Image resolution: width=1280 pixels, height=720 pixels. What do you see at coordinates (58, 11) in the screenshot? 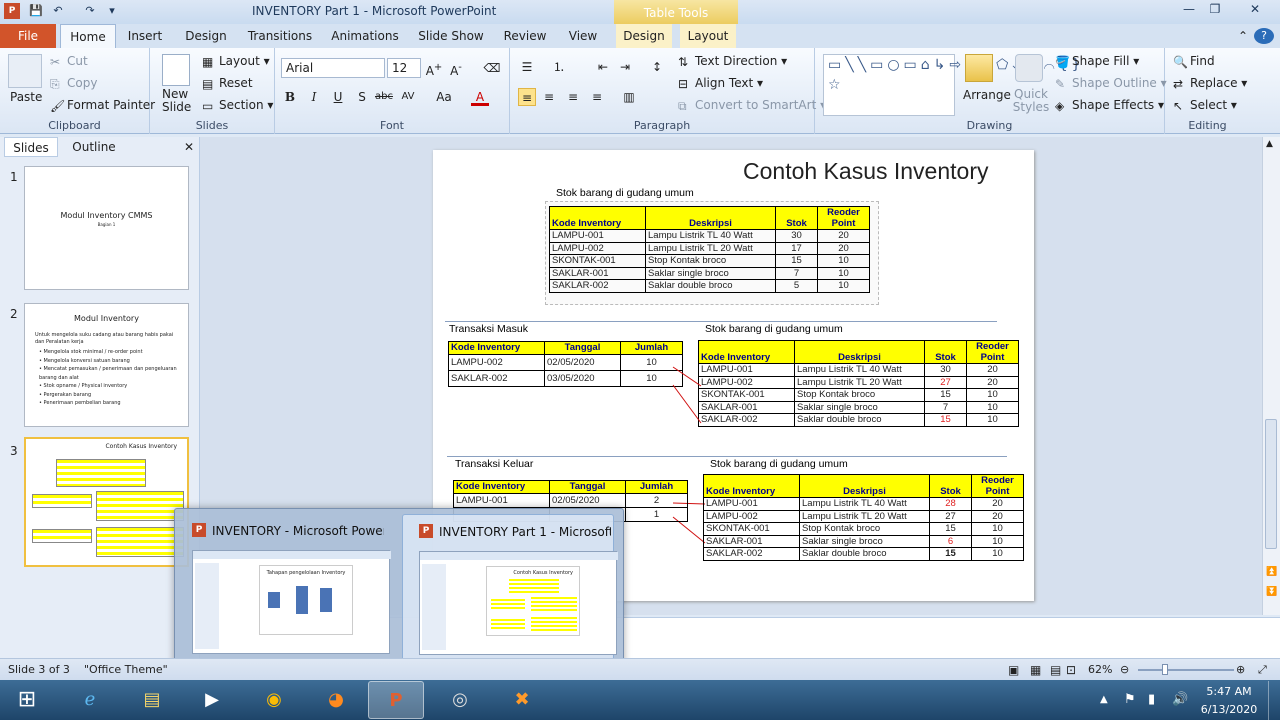
I see `undo-icon: ↶` at bounding box center [58, 11].